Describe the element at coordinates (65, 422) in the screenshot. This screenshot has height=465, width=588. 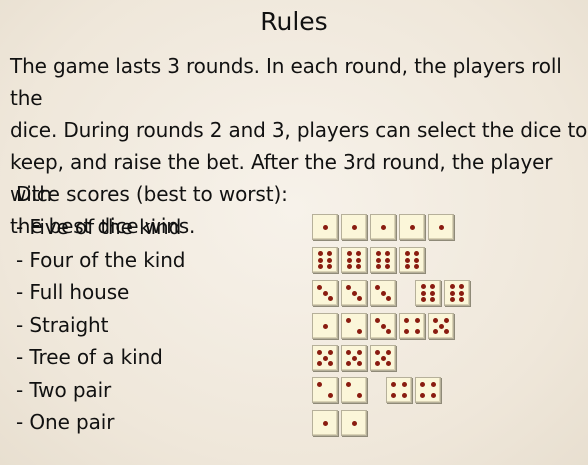
I see `score-label-one-pair: - One pair` at that location.